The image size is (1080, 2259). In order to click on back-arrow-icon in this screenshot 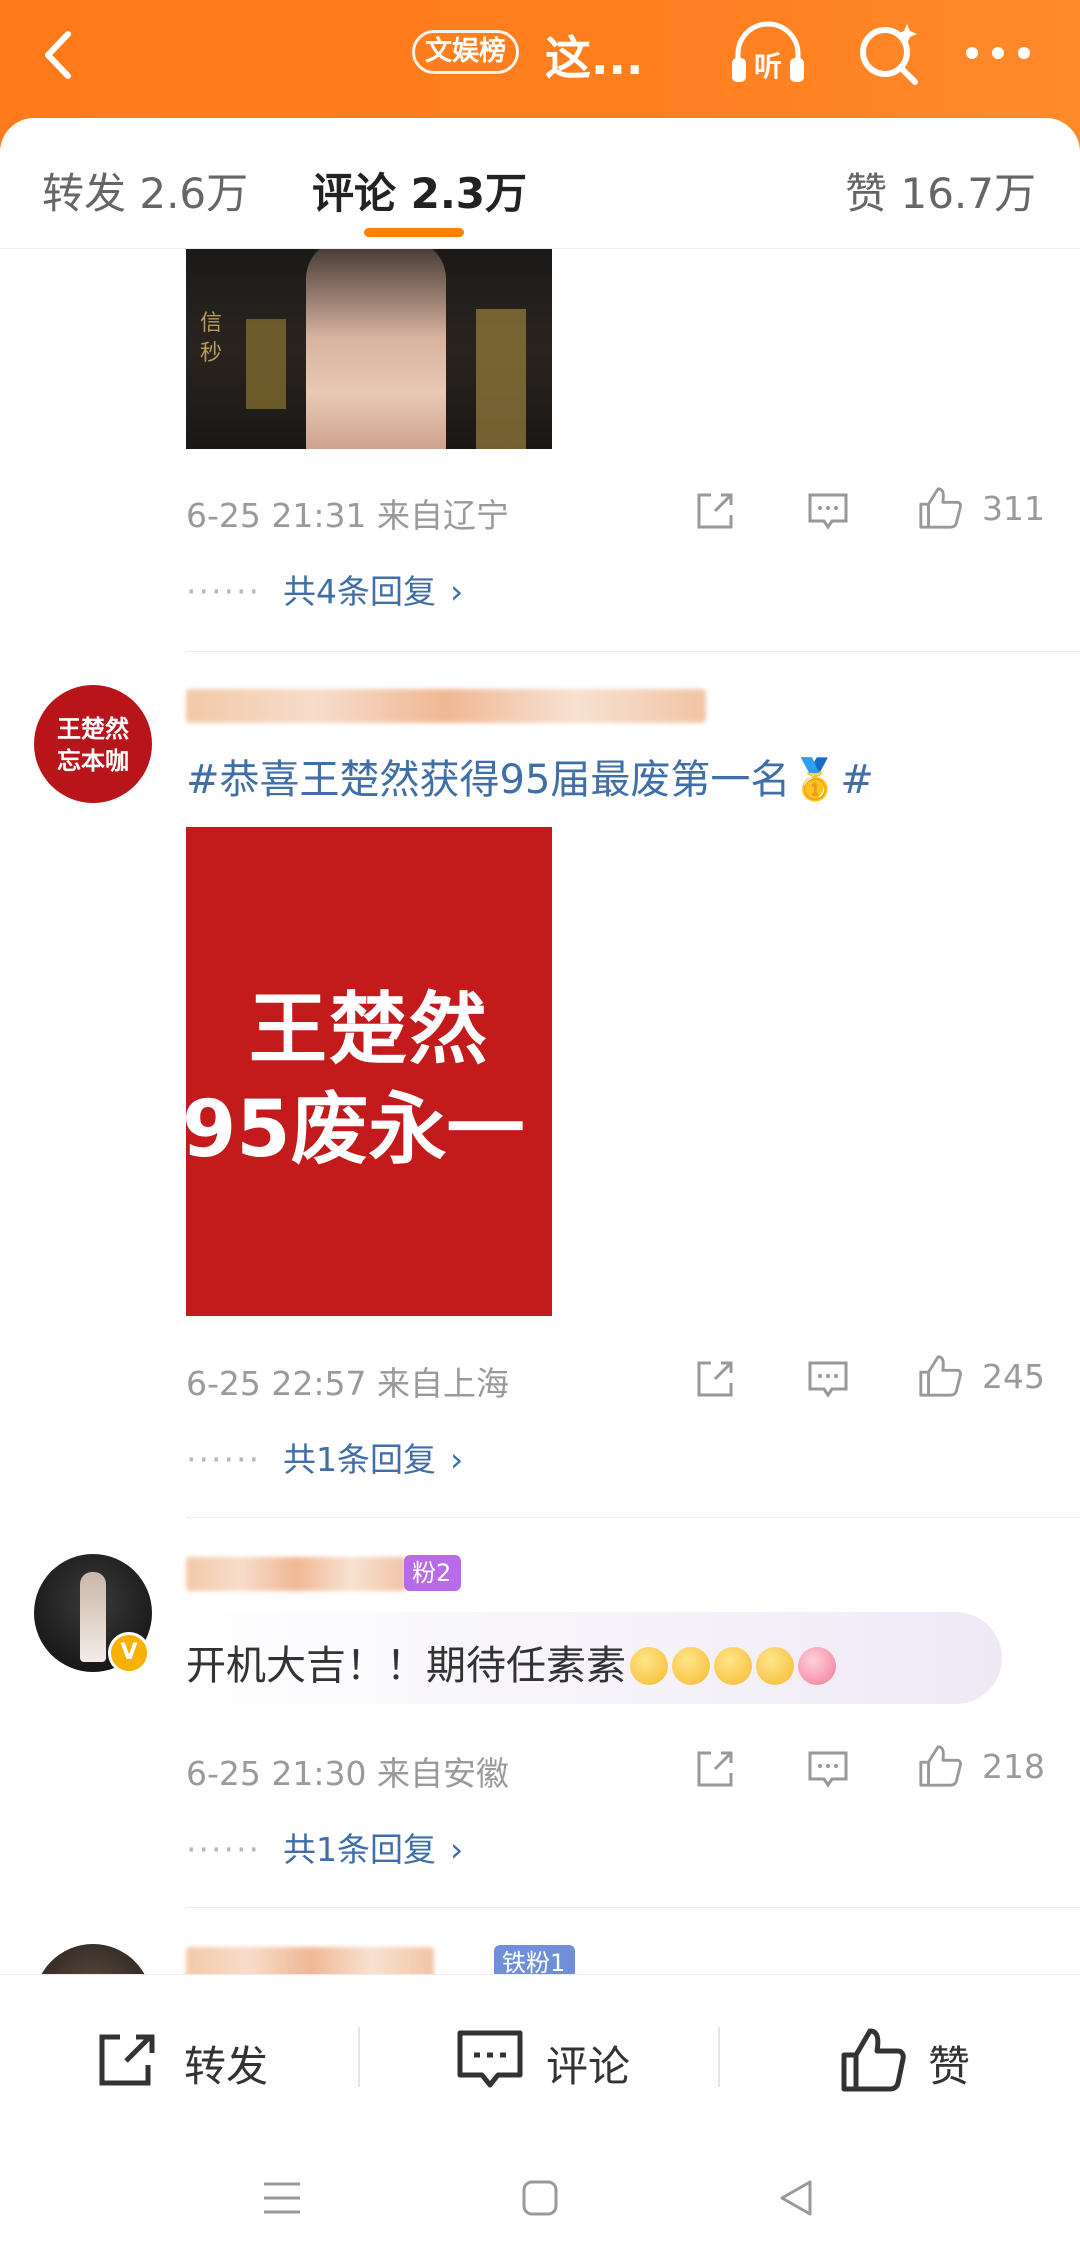, I will do `click(61, 55)`.